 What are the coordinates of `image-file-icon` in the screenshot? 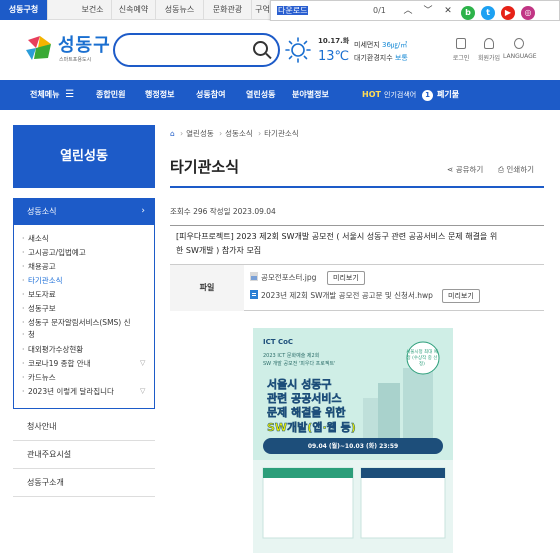 It's located at (254, 276).